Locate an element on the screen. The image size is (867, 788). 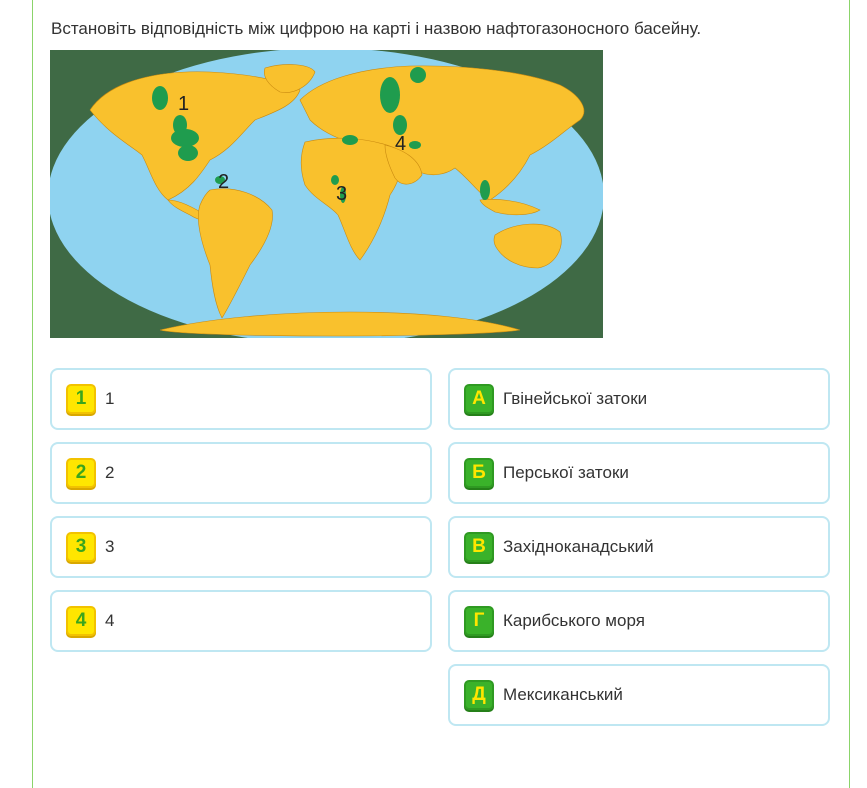
map-label-3: 3 is located at coordinates (341, 194).